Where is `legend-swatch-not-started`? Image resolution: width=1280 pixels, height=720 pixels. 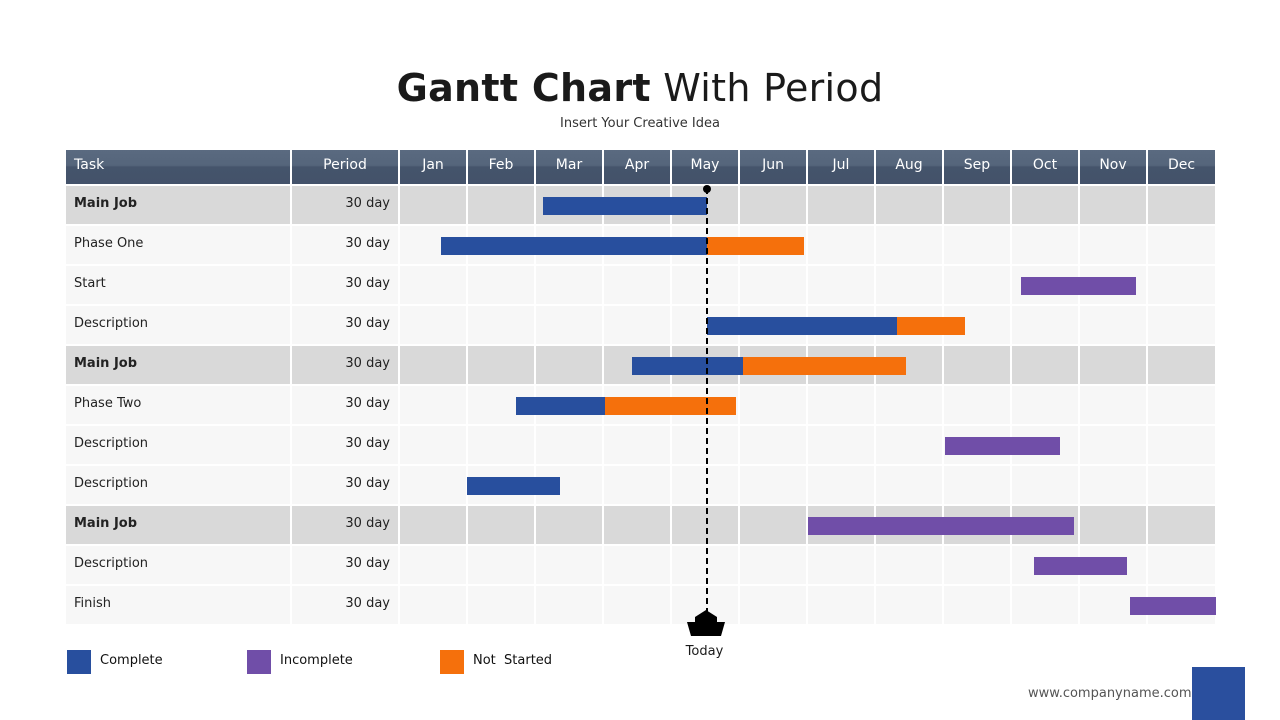
legend-swatch-not-started is located at coordinates (452, 662).